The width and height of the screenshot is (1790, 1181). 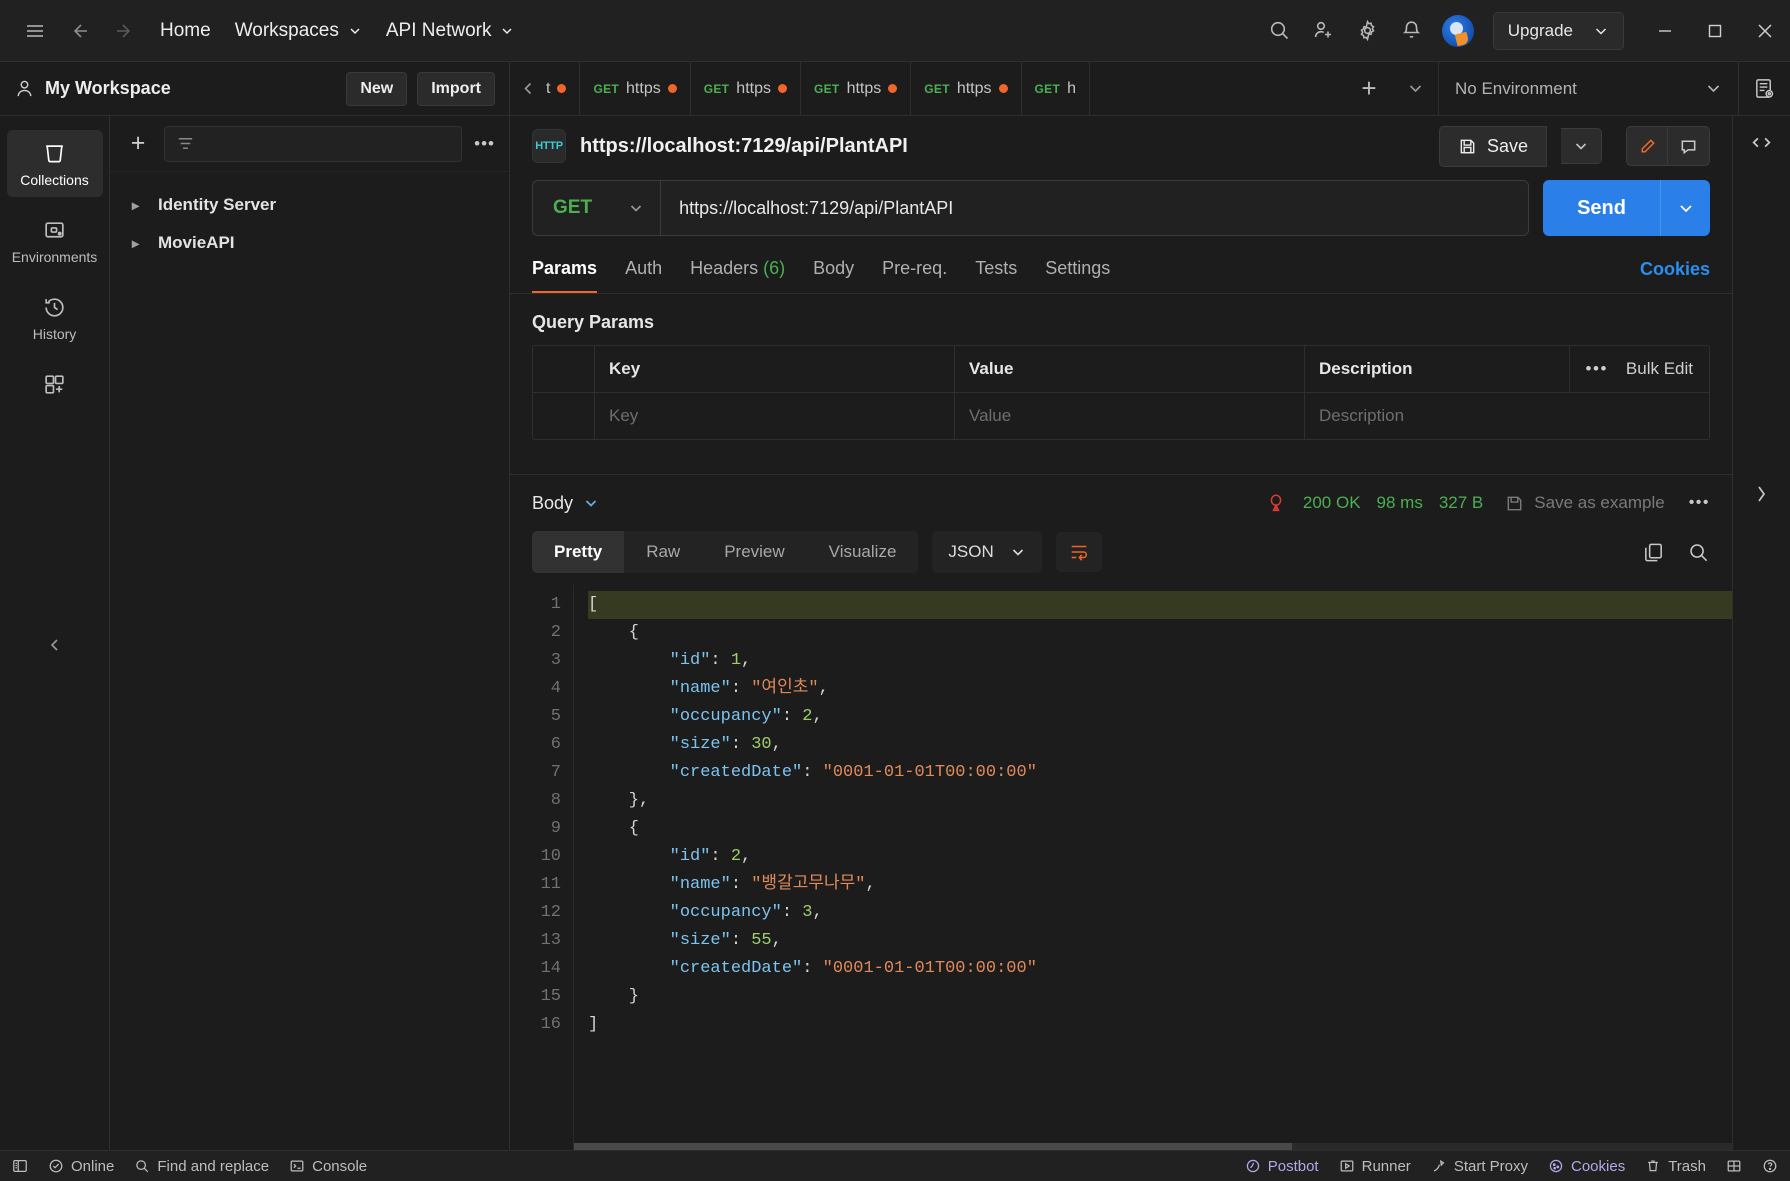 I want to click on param-description-input: Description, so click(x=1507, y=416).